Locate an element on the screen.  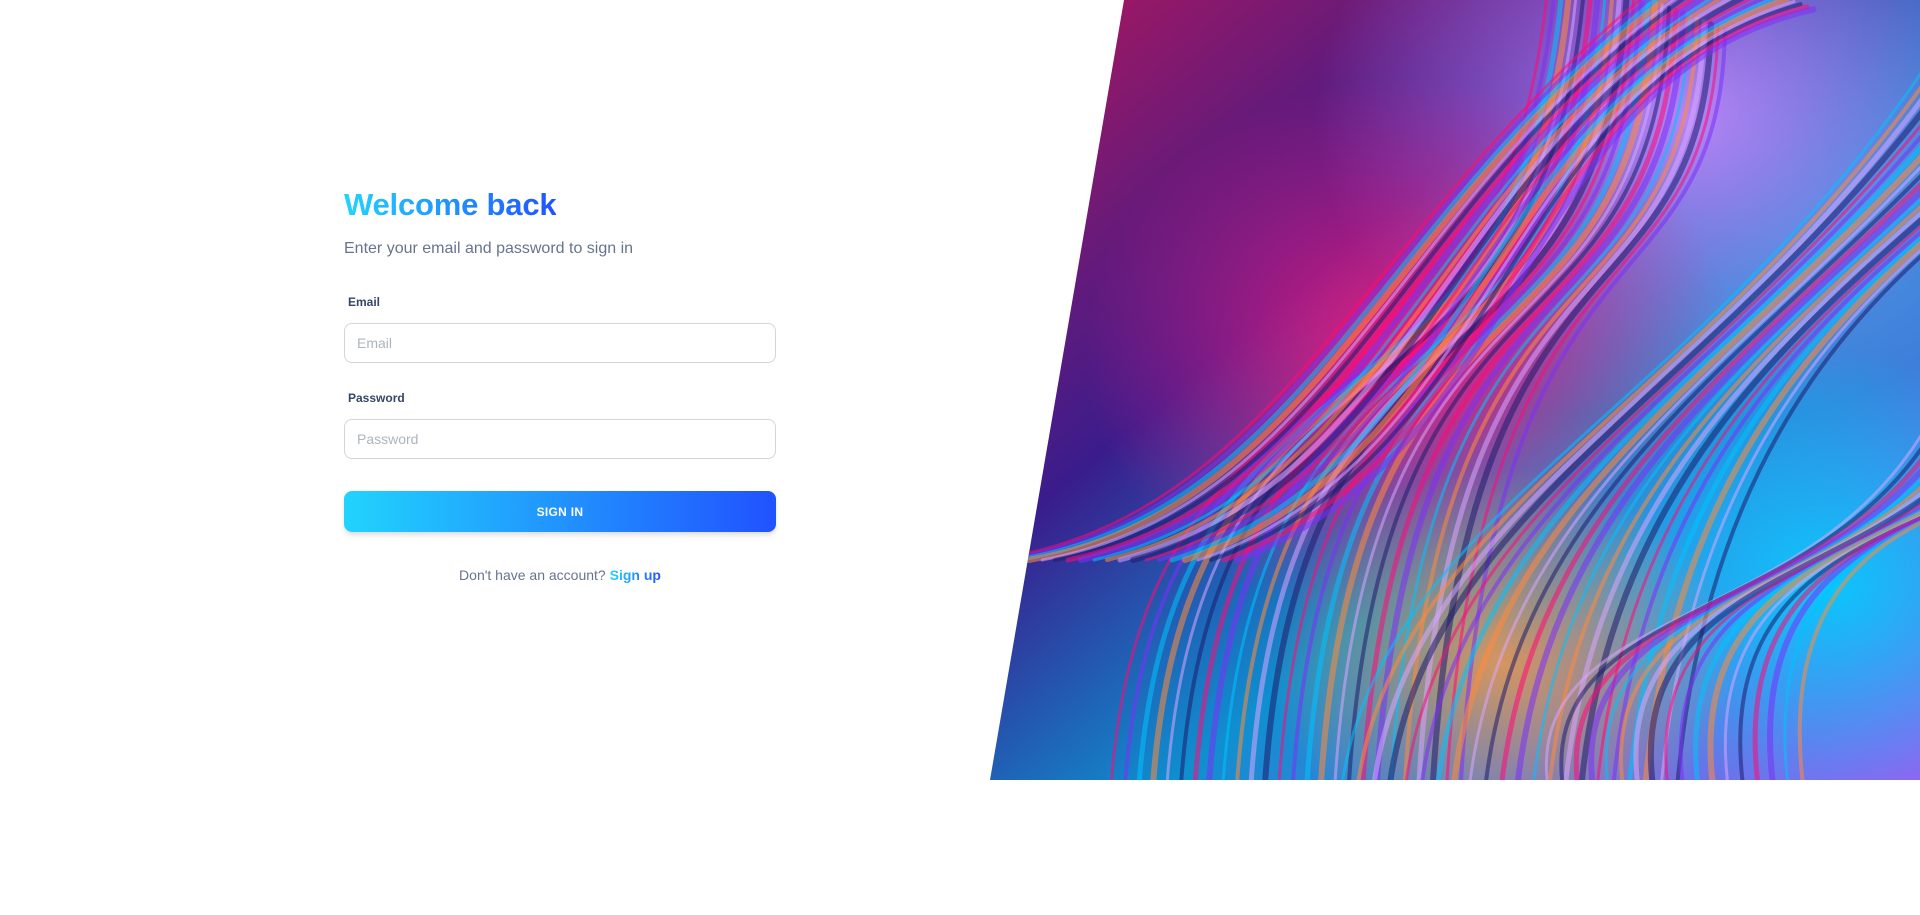
signup-row: Don't have an account? Sign up is located at coordinates (560, 575).